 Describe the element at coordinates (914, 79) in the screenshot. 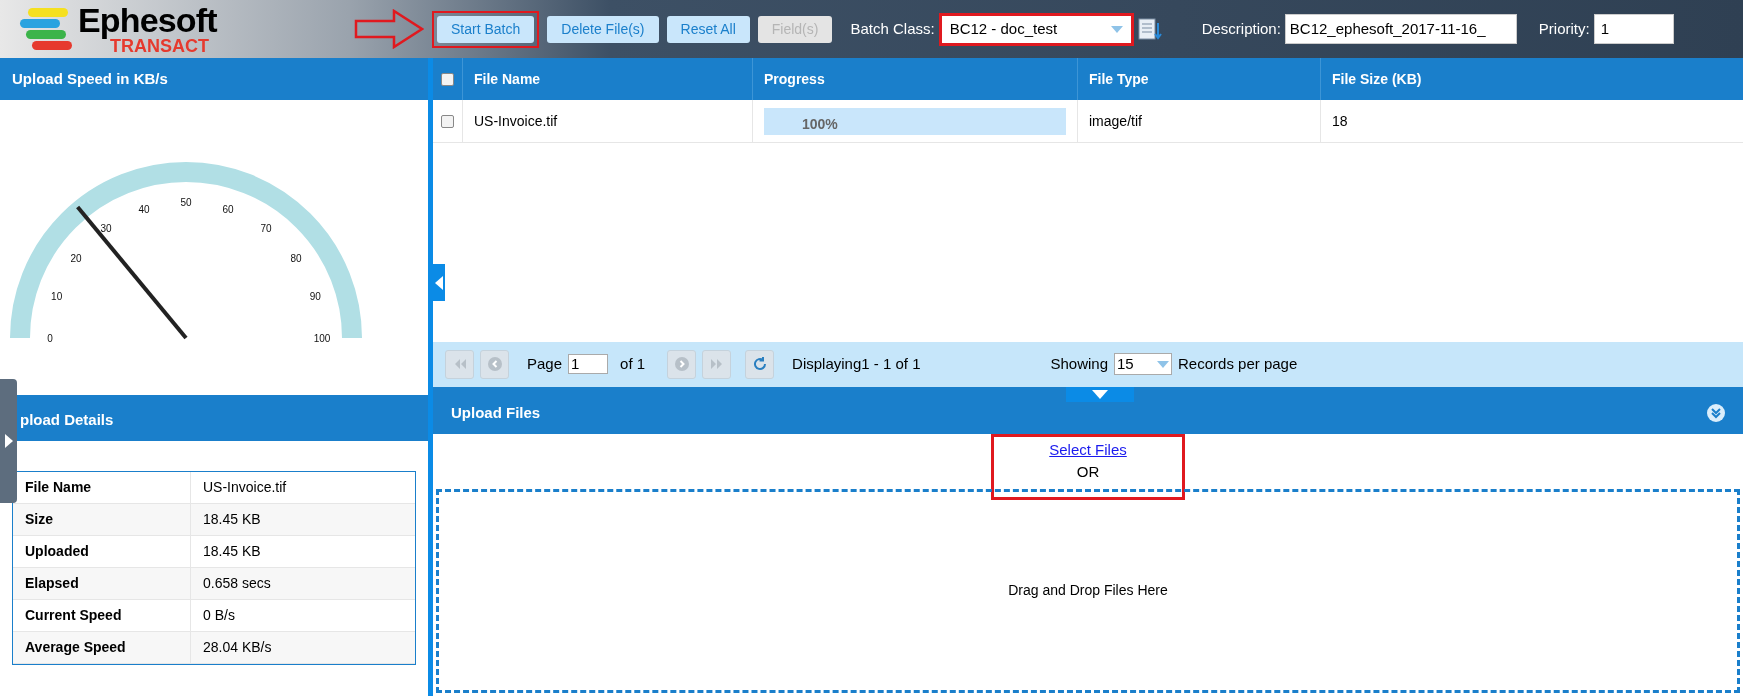

I see `column-header: Progress` at that location.